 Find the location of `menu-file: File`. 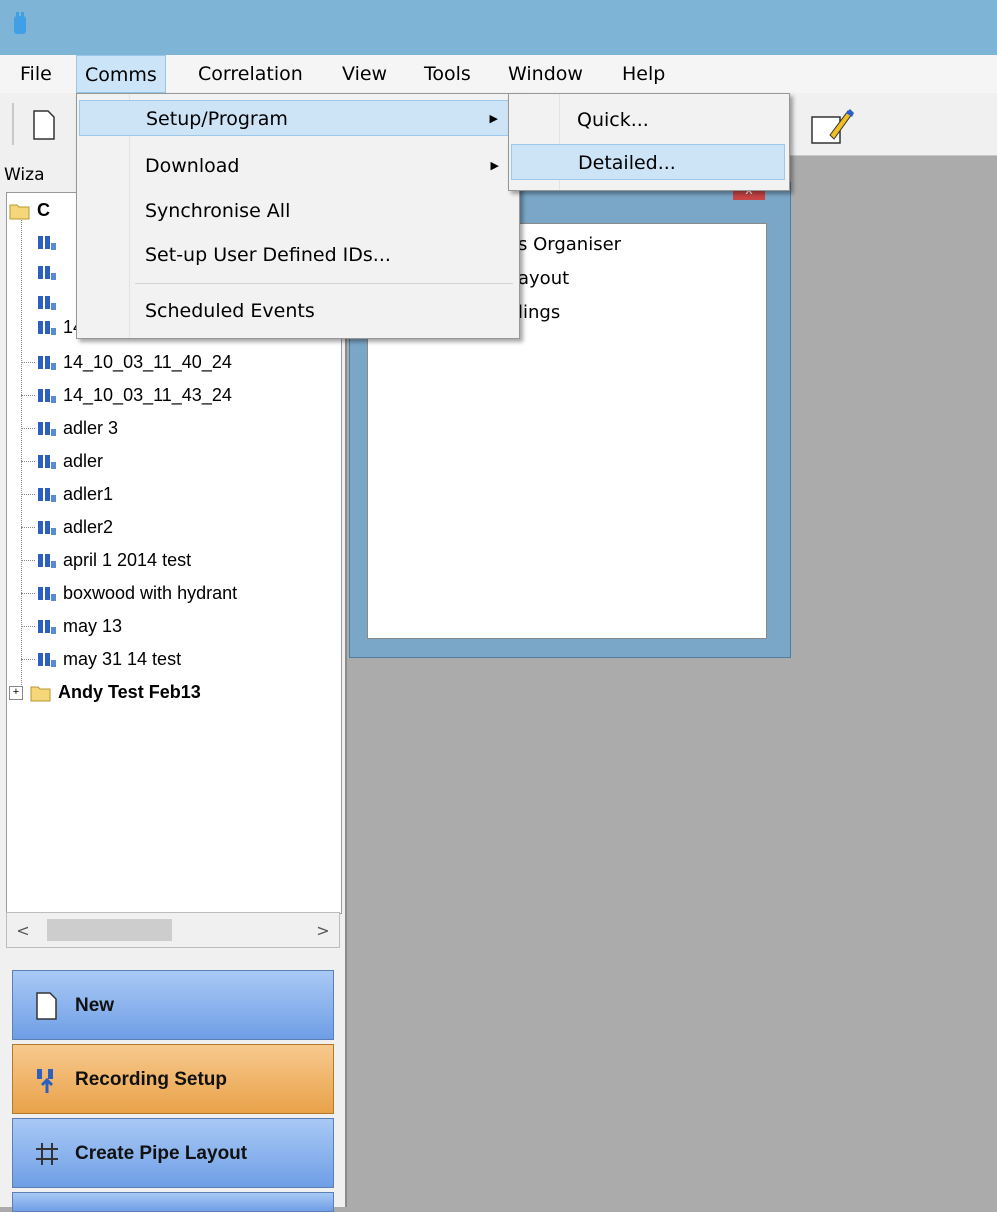

menu-file: File is located at coordinates (36, 74).